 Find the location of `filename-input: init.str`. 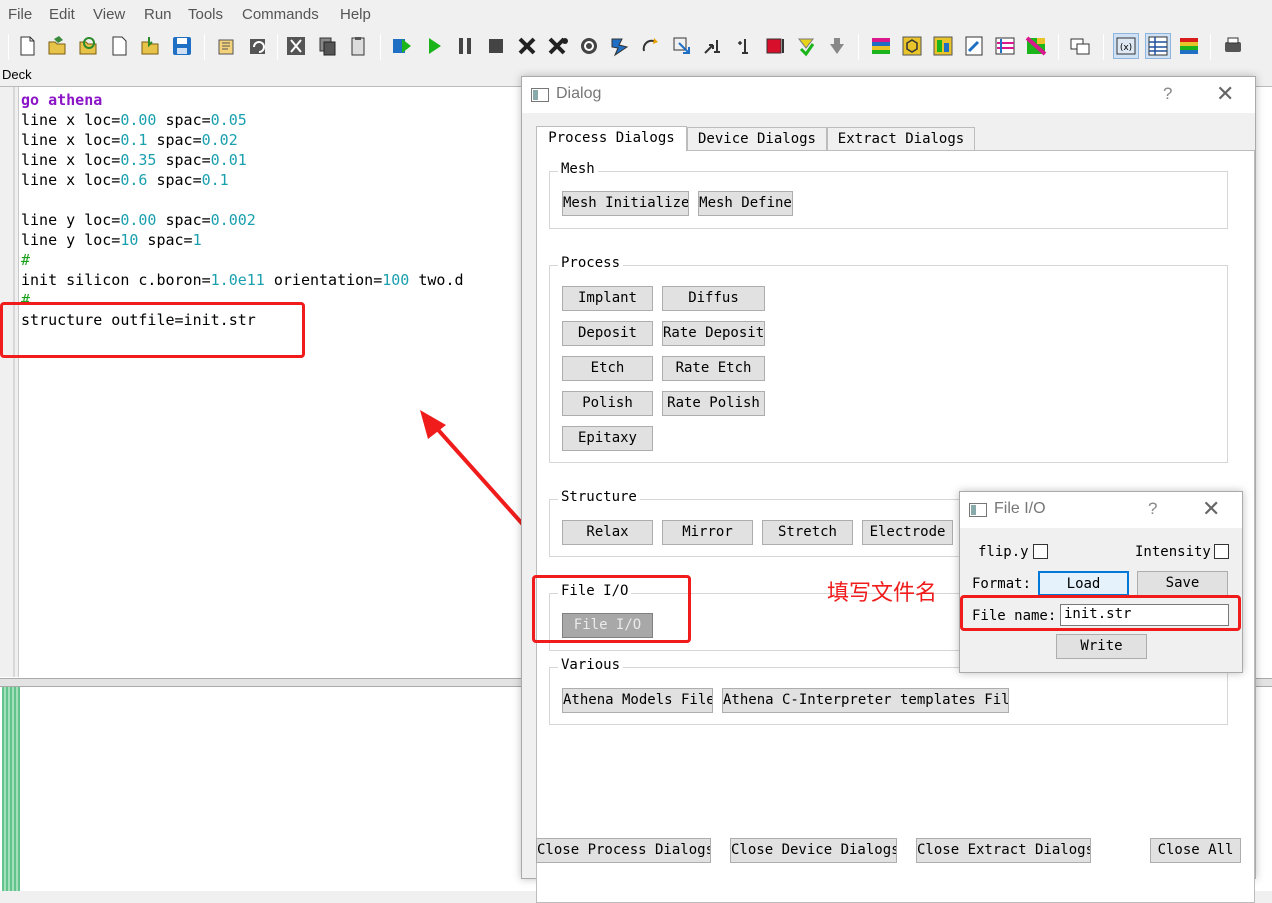

filename-input: init.str is located at coordinates (1144, 615).